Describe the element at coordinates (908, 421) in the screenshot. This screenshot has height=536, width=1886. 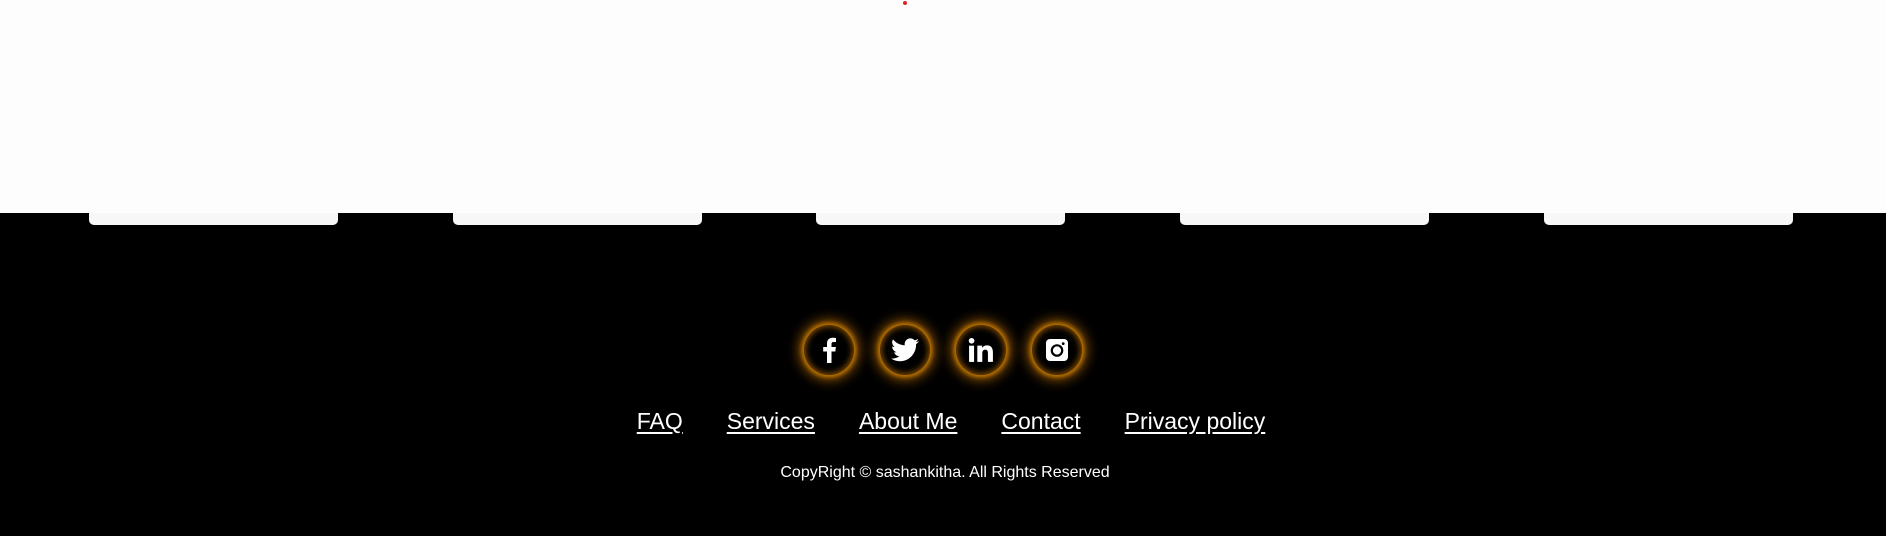
I see `footer-link-about-me: About Me` at that location.